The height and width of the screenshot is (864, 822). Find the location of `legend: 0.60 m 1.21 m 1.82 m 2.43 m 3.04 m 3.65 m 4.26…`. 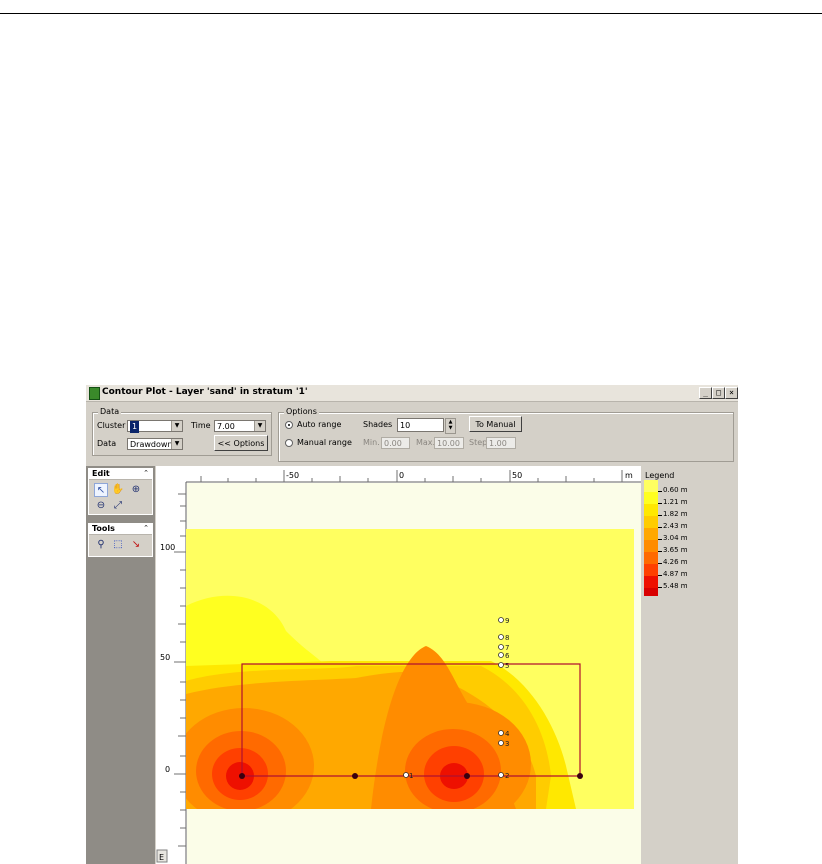

legend: 0.60 m 1.21 m 1.82 m 2.43 m 3.04 m 3.65 m 4.26… is located at coordinates (689, 539).